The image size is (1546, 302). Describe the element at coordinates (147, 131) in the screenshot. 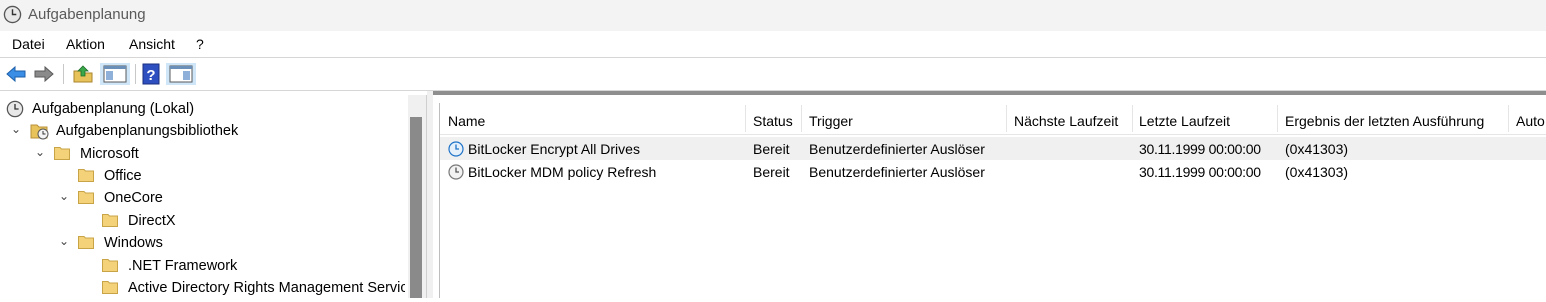

I see `tree-item-label: Aufgabenplanungsbibliothek` at that location.